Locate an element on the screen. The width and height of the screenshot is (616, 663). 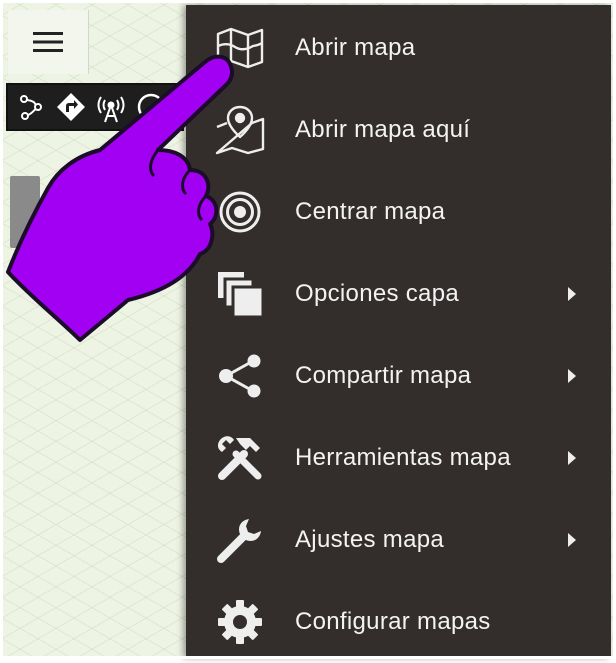
target-icon is located at coordinates (240, 212).